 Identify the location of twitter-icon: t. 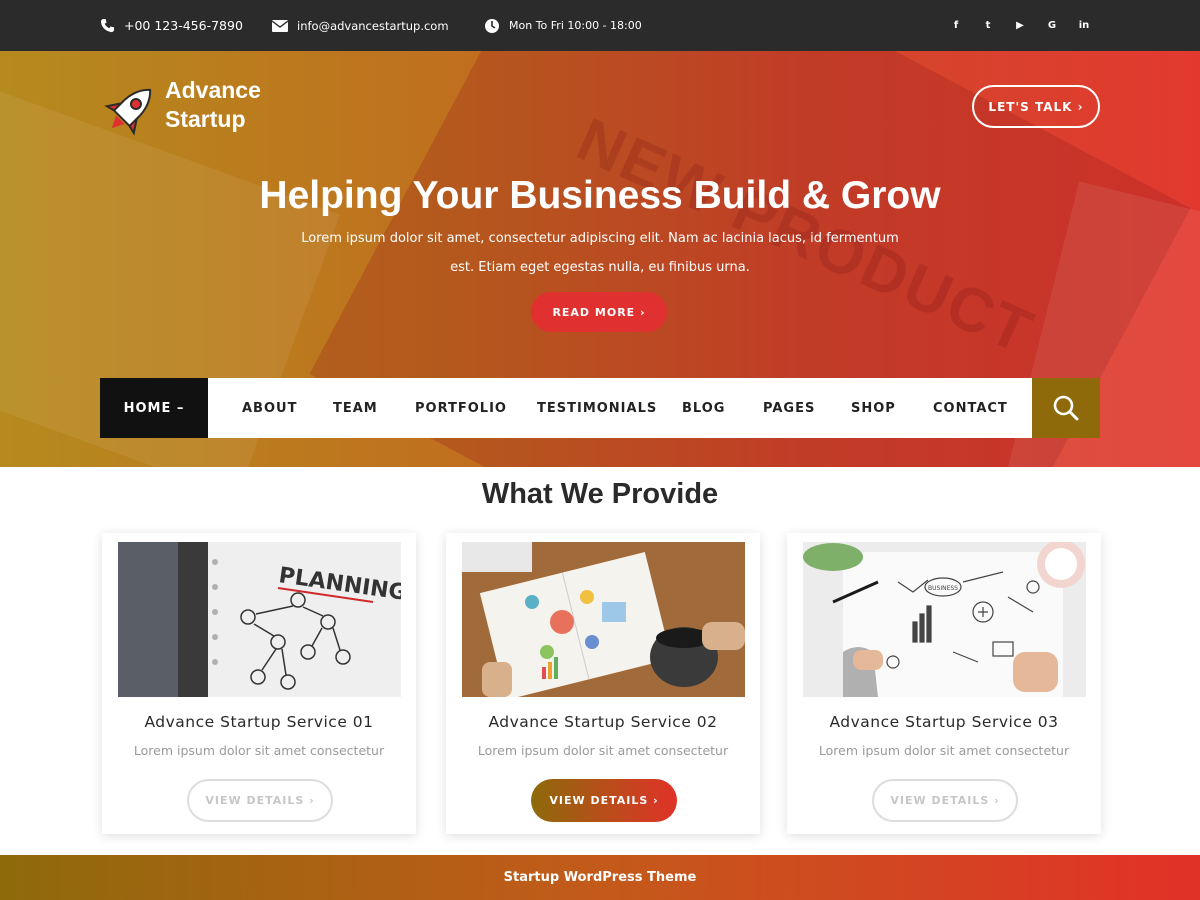
(988, 25).